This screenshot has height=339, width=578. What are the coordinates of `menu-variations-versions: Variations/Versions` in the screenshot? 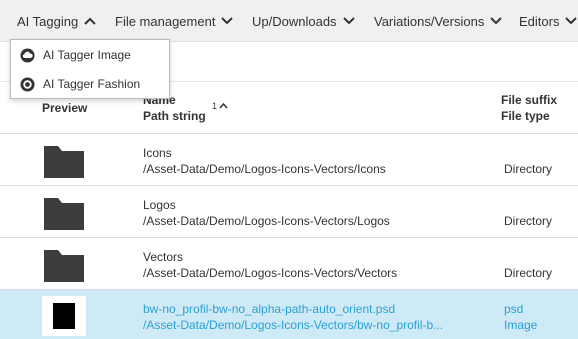 It's located at (438, 21).